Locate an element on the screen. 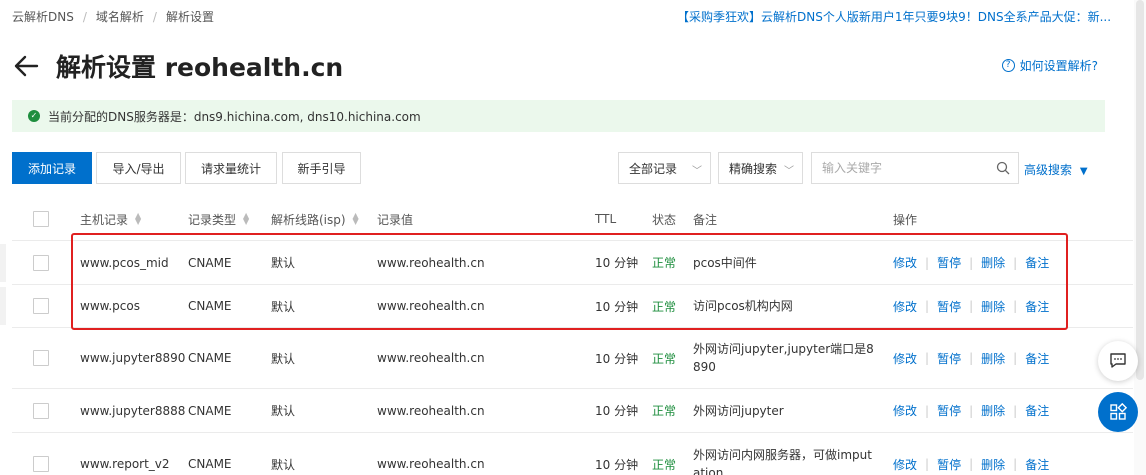  select-all-cell is located at coordinates (41, 219).